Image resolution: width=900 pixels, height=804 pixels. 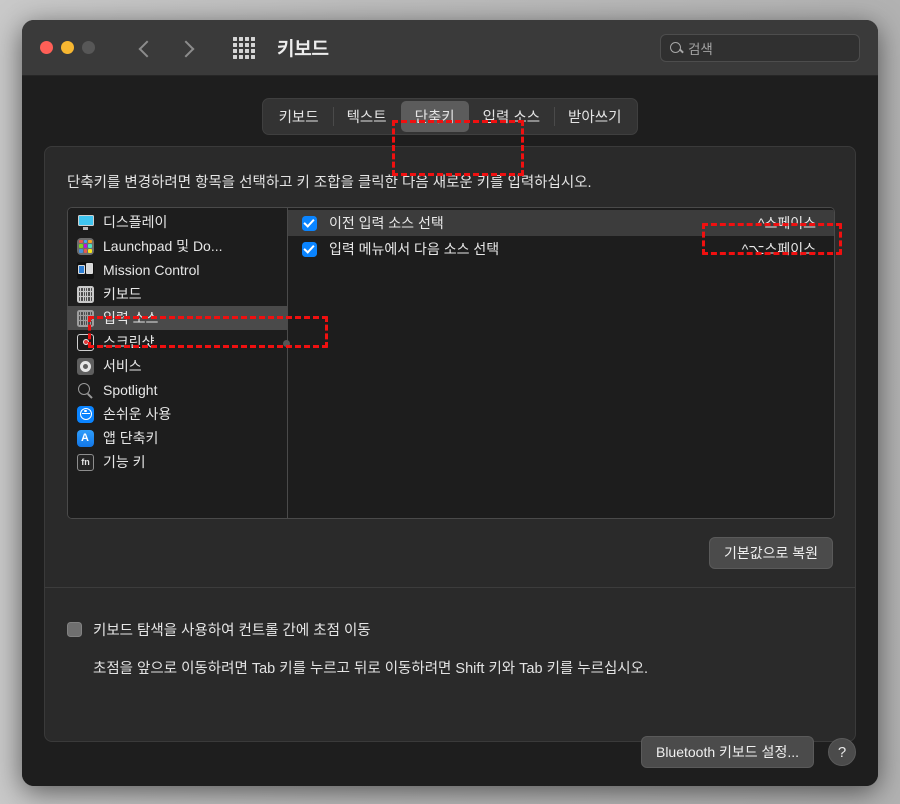 I want to click on traffic-lights, so click(x=67, y=47).